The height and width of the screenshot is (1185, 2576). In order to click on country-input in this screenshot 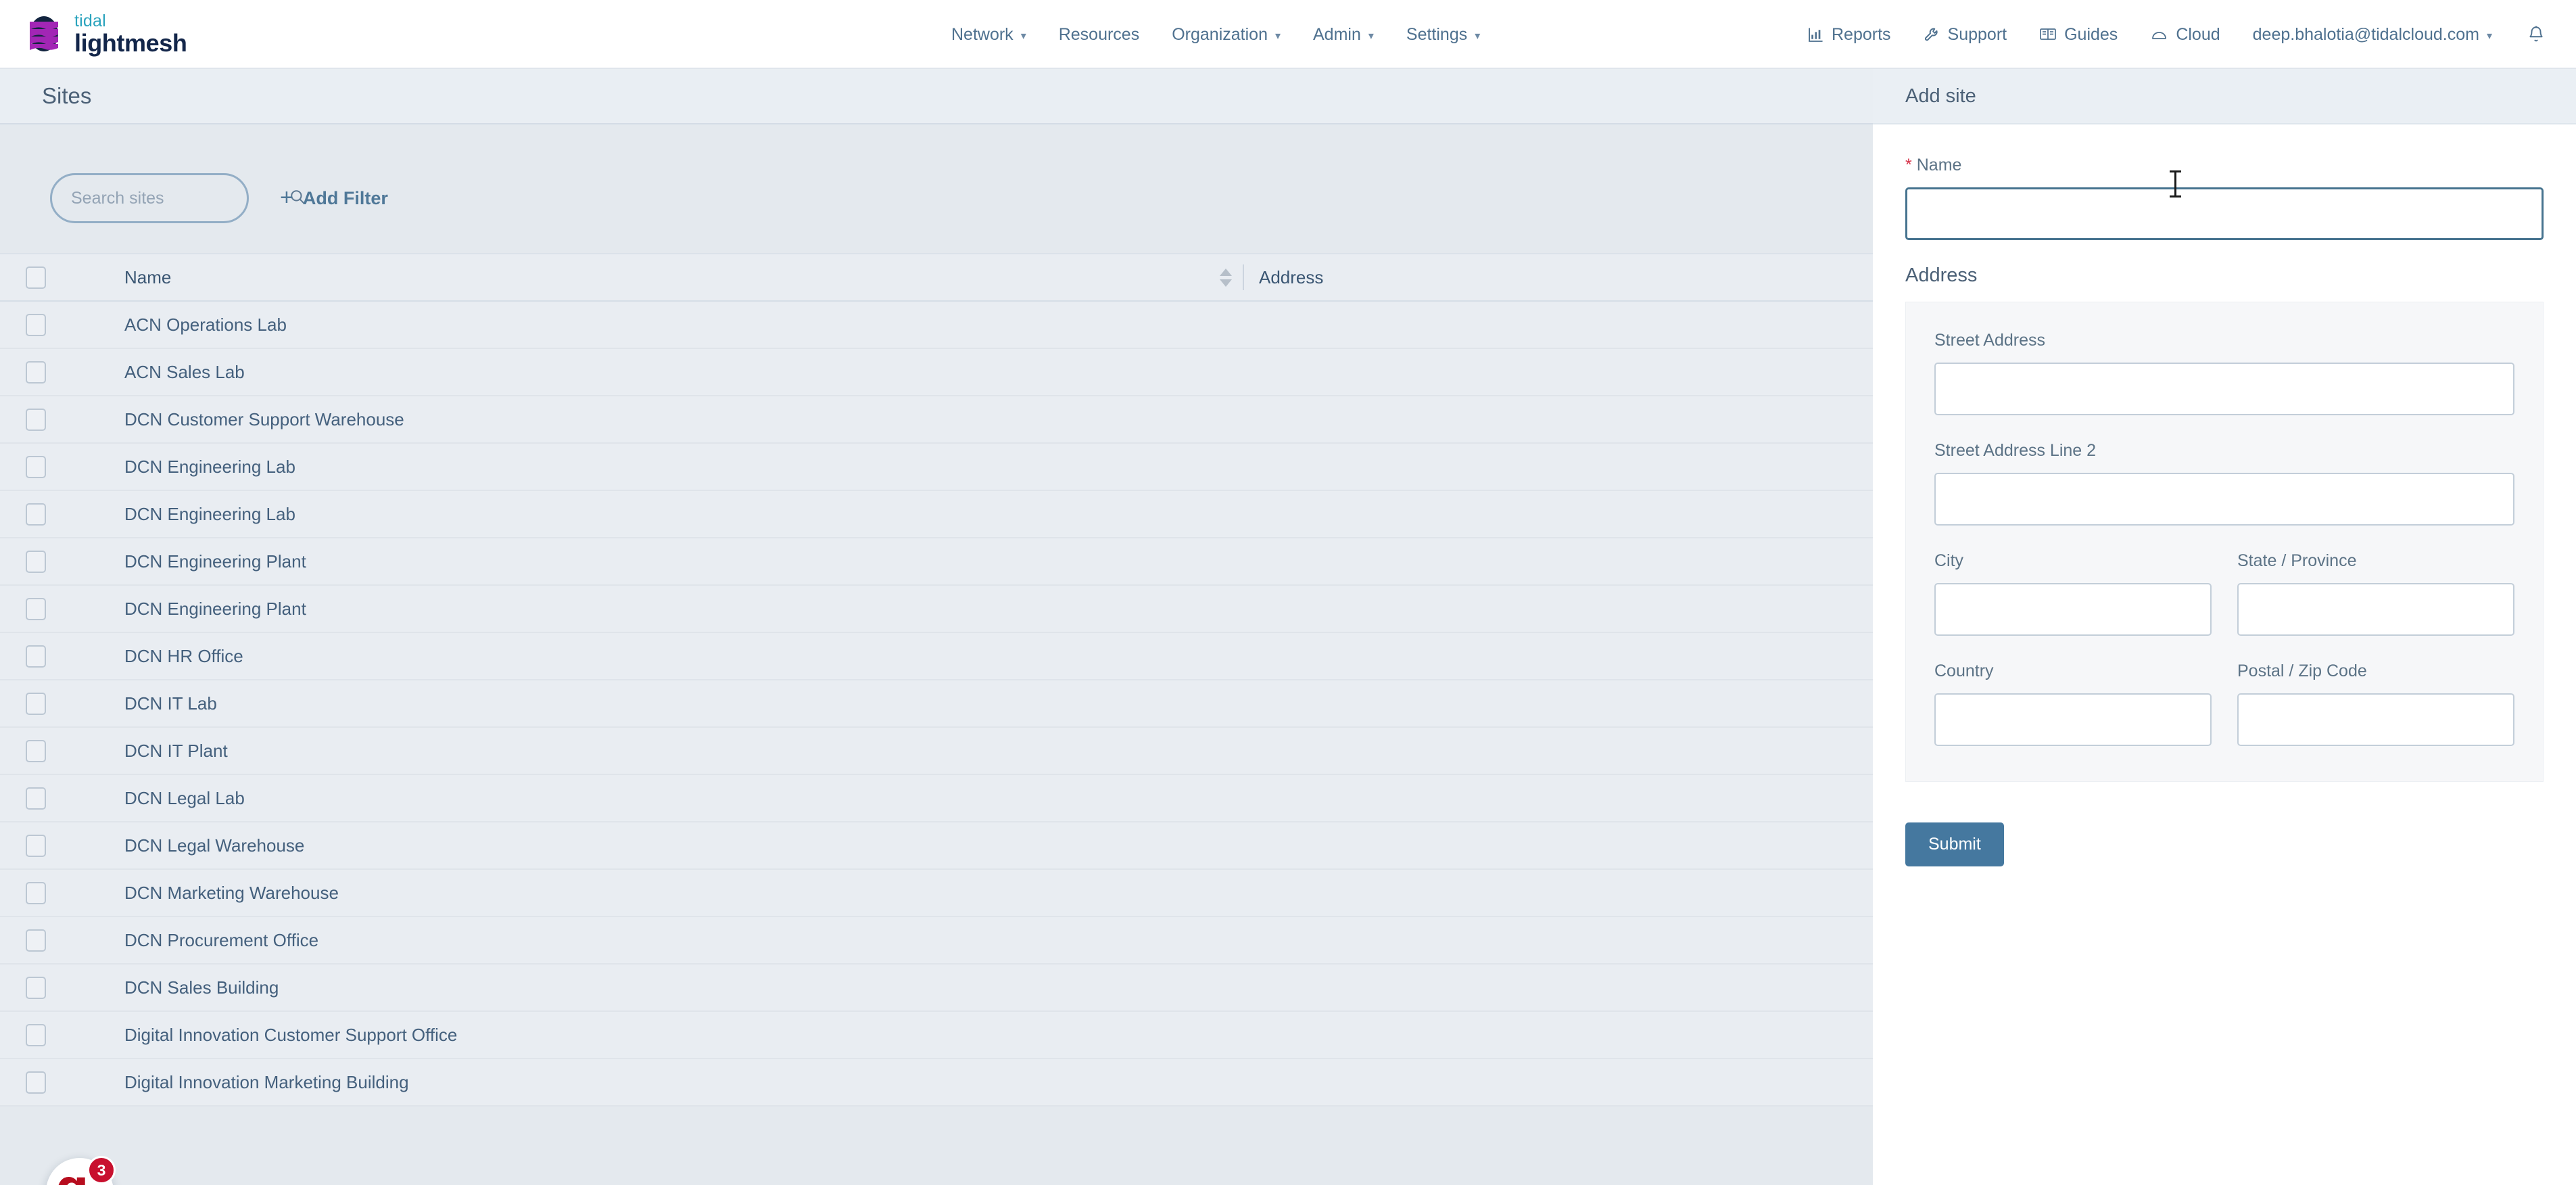, I will do `click(2073, 719)`.